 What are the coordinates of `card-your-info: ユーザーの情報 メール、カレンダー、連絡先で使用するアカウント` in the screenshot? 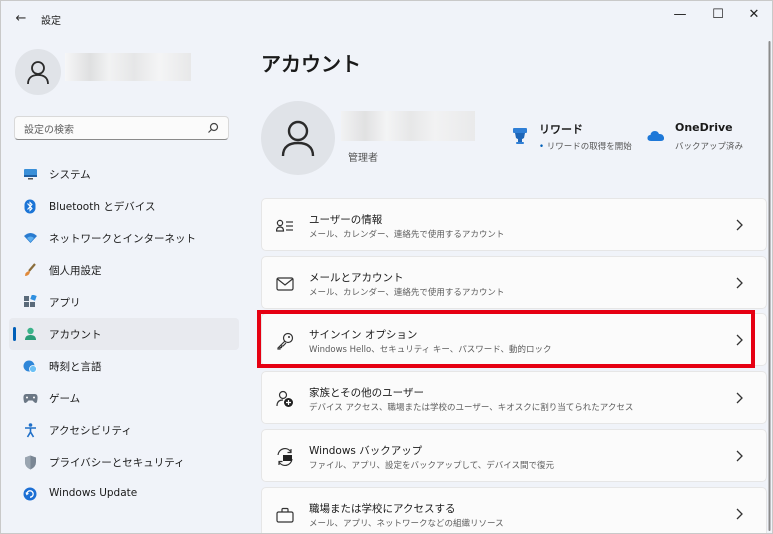 It's located at (514, 224).